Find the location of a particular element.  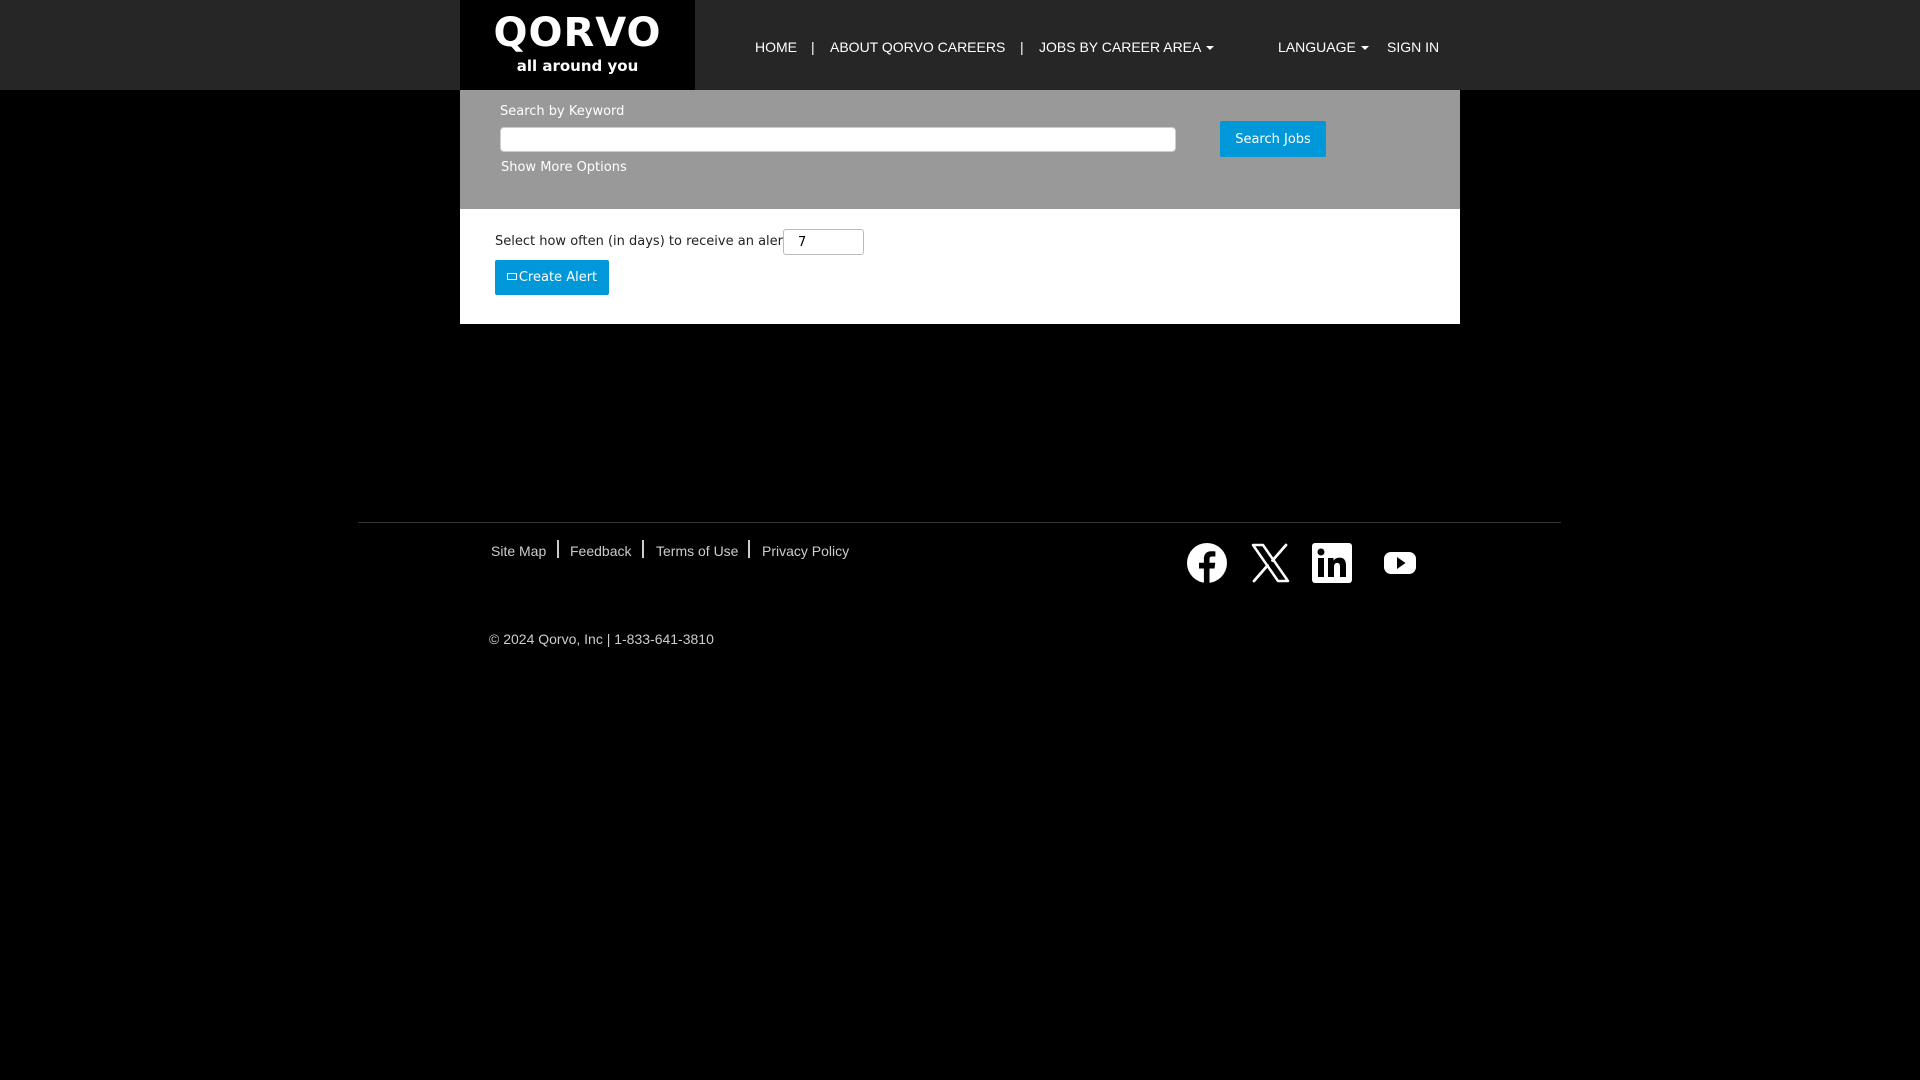

qorvo-logo: QORVO all around you is located at coordinates (577, 45).